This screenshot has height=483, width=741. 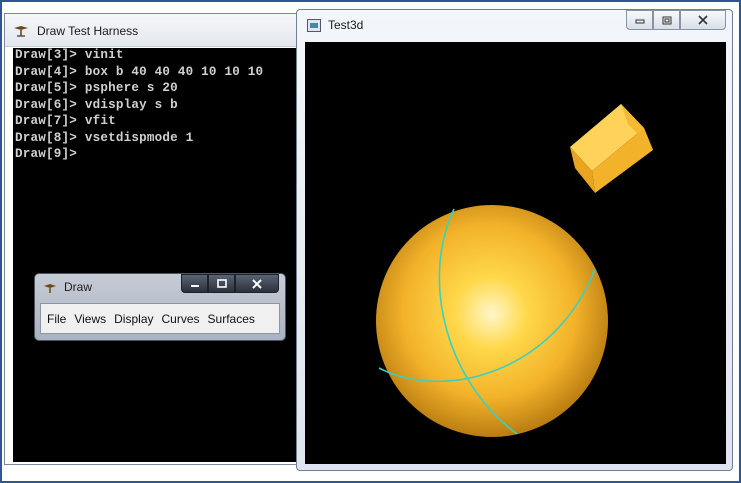 What do you see at coordinates (157, 155) in the screenshot?
I see `console-prompt: Draw[9]>` at bounding box center [157, 155].